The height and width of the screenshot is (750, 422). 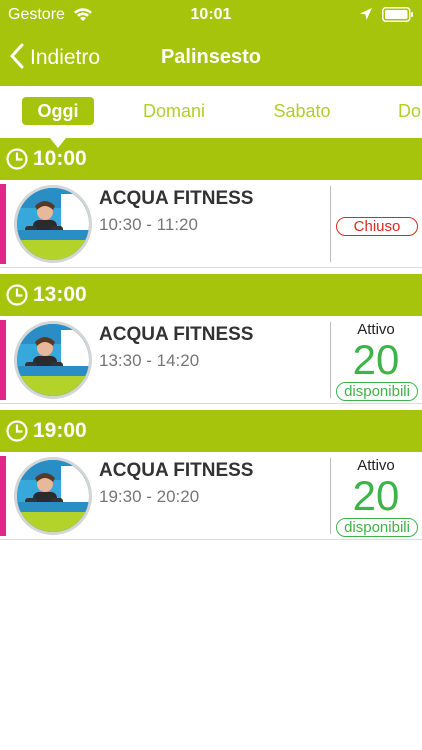 I want to click on app-header: Gestore 10:01 Indietro Palinsesto, so click(x=211, y=43).